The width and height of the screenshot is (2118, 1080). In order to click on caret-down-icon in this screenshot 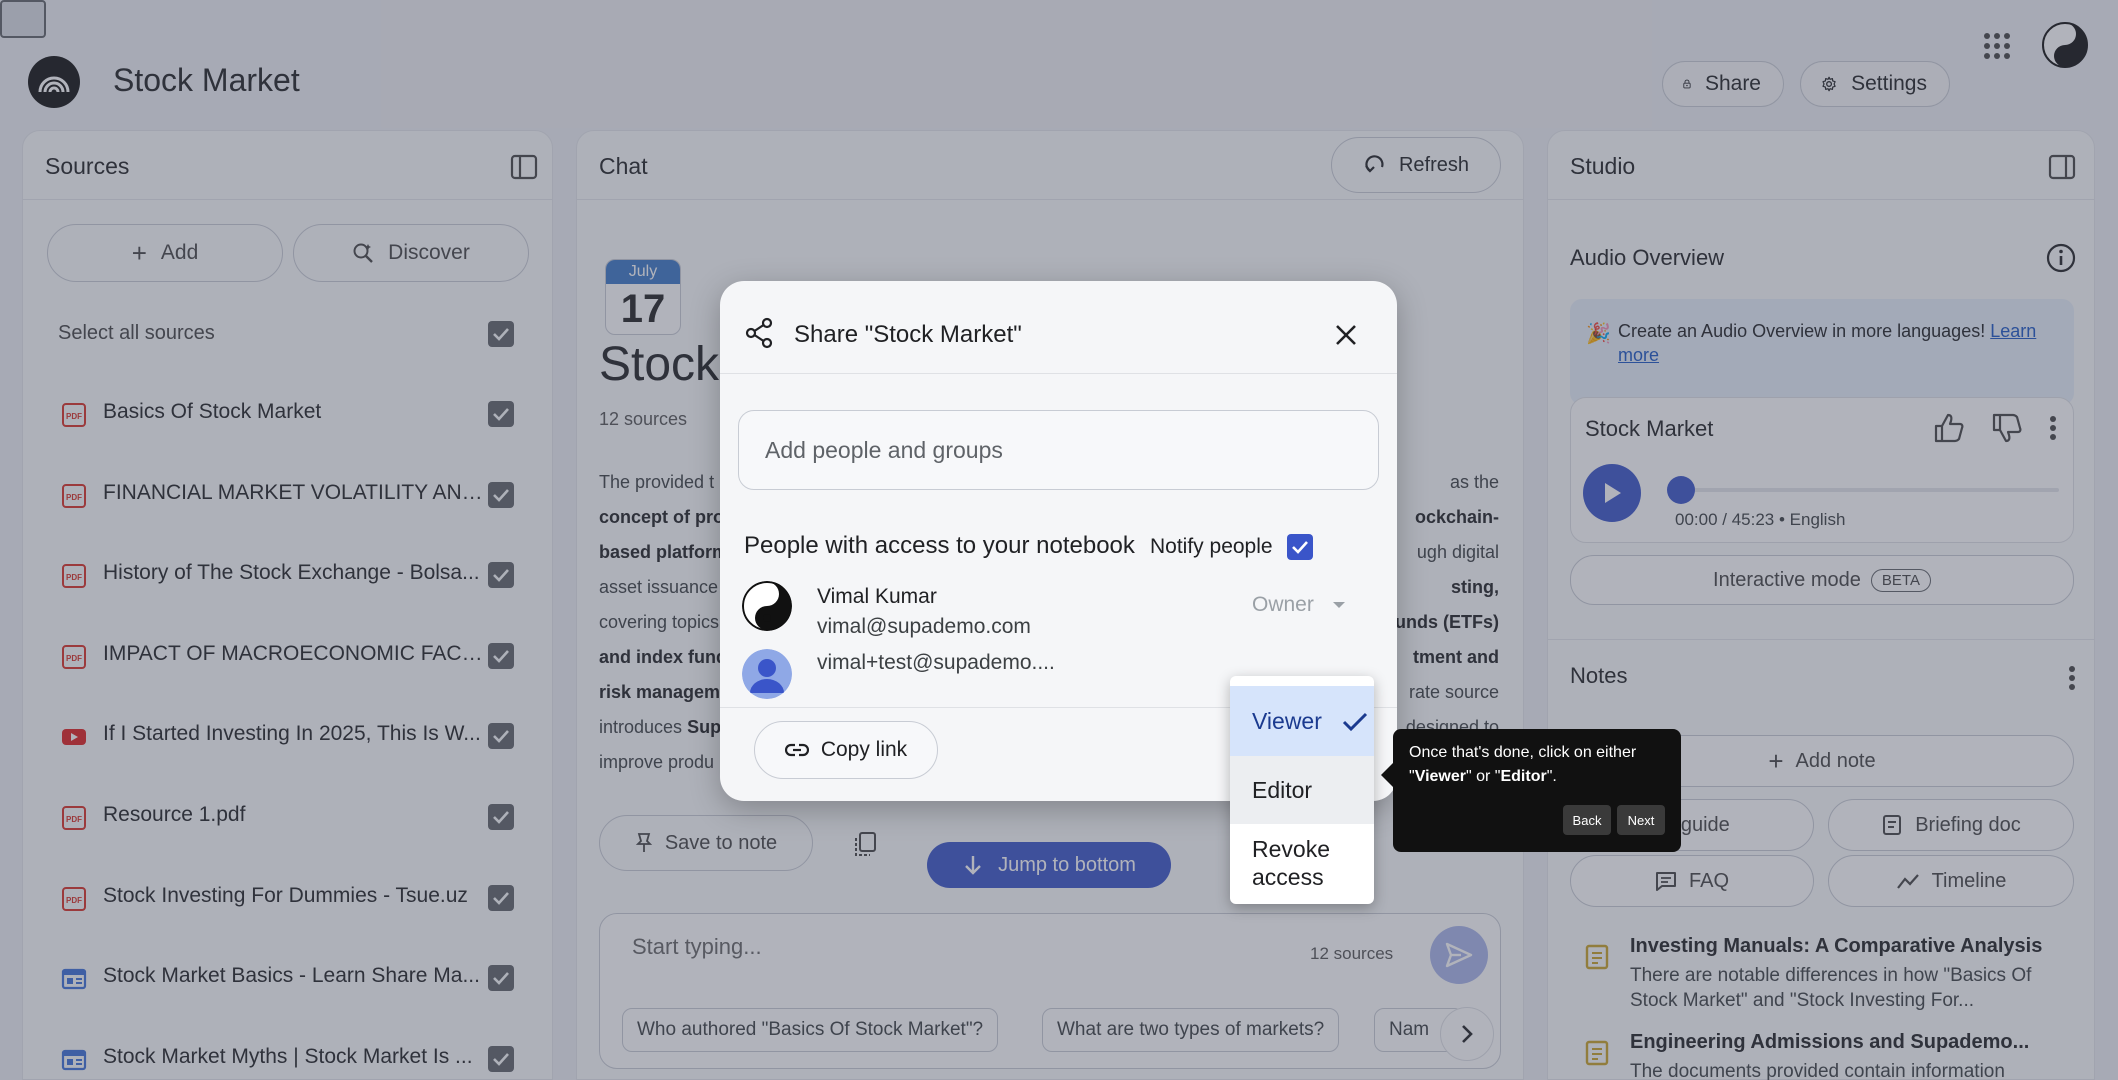, I will do `click(1338, 605)`.